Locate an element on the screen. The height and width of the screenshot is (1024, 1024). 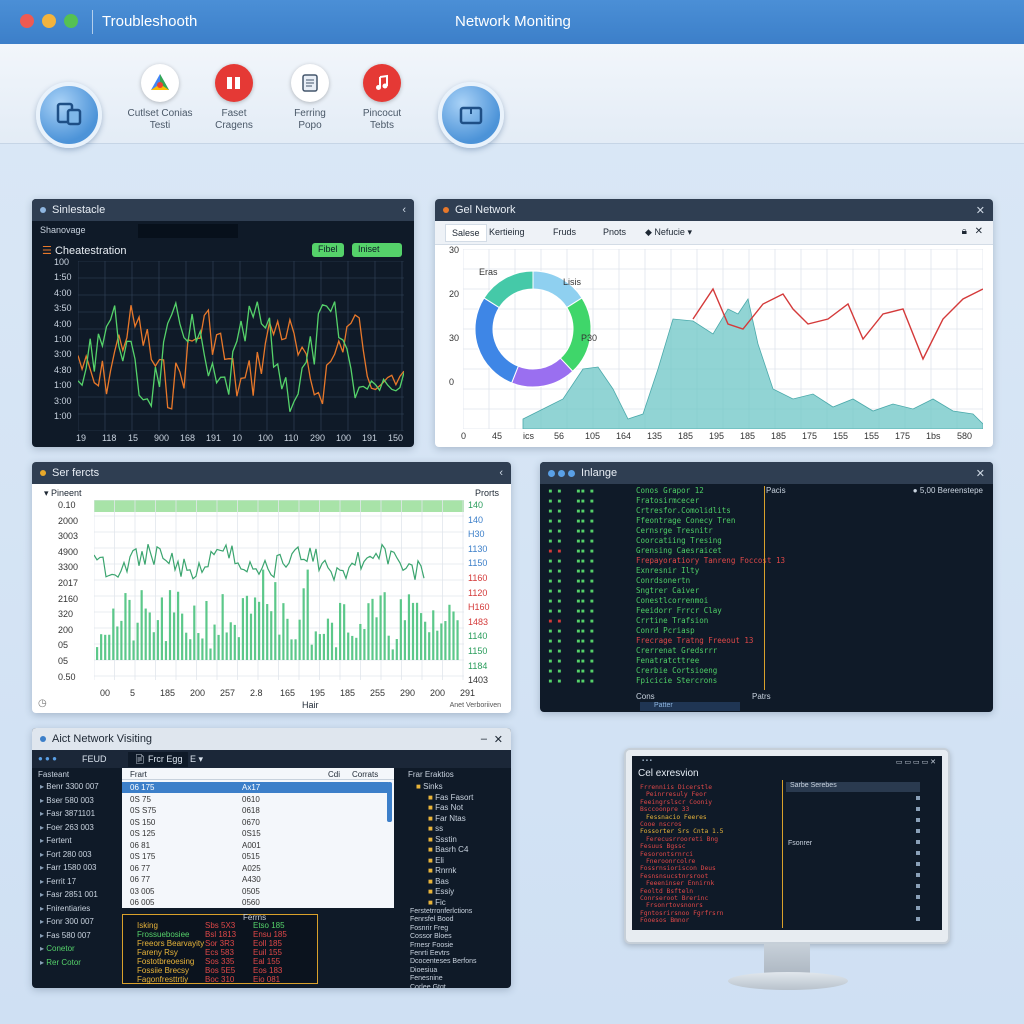
app-pincocut: Pincocut Tebts is located at coordinates (382, 98).